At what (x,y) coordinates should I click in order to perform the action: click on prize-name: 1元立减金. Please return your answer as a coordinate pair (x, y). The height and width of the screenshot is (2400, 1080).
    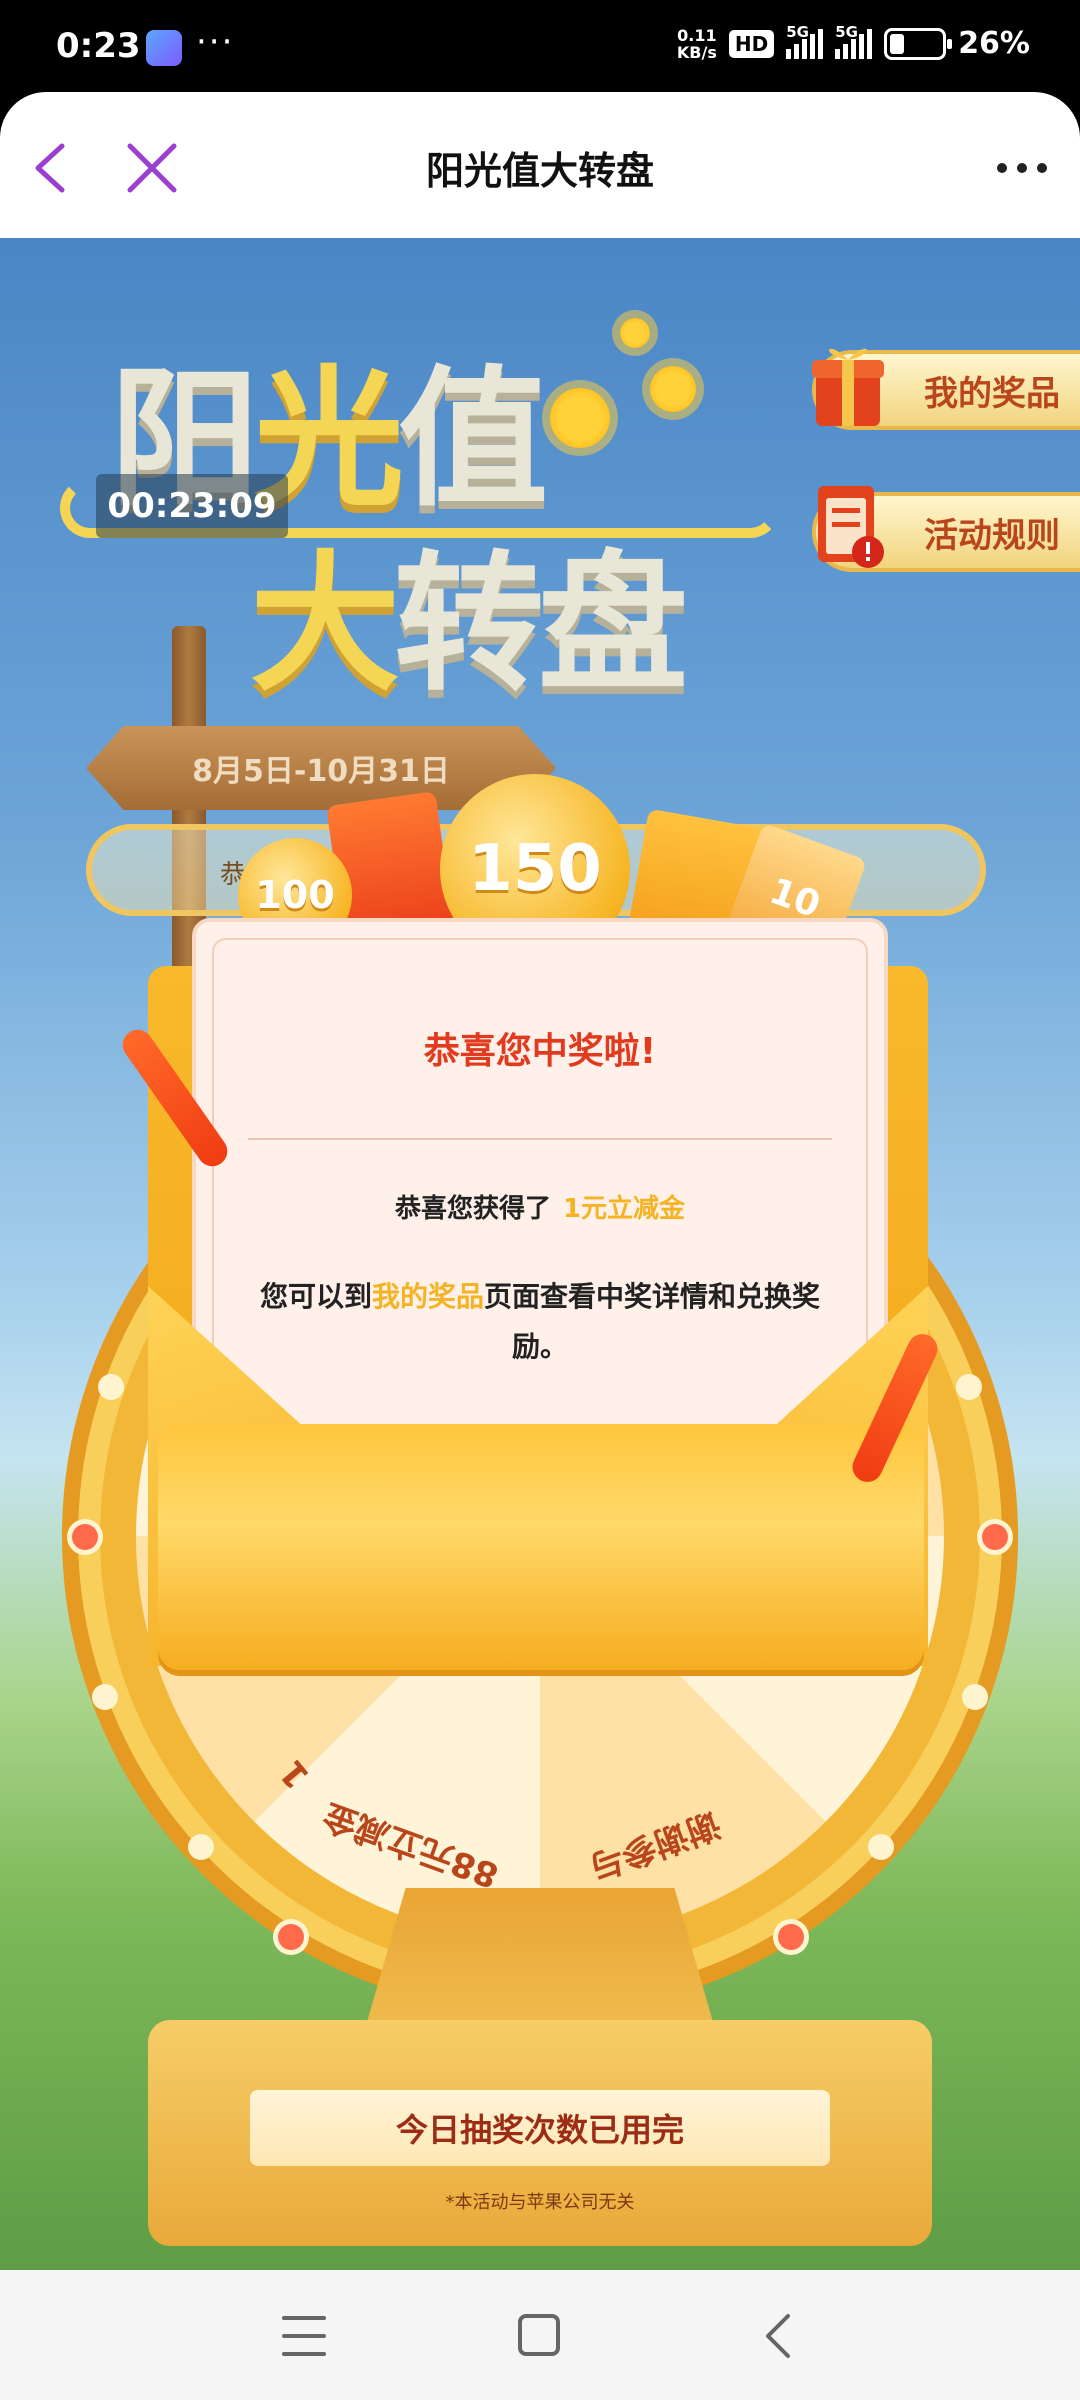
    Looking at the image, I should click on (624, 1209).